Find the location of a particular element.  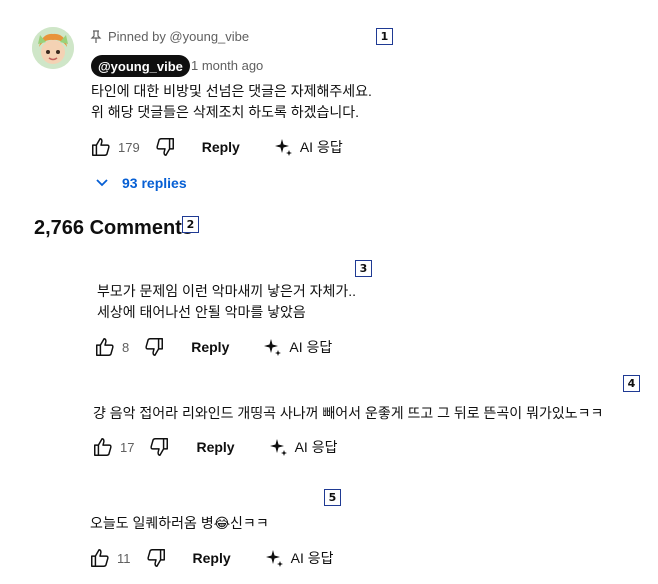

like-count: 11 is located at coordinates (124, 558).